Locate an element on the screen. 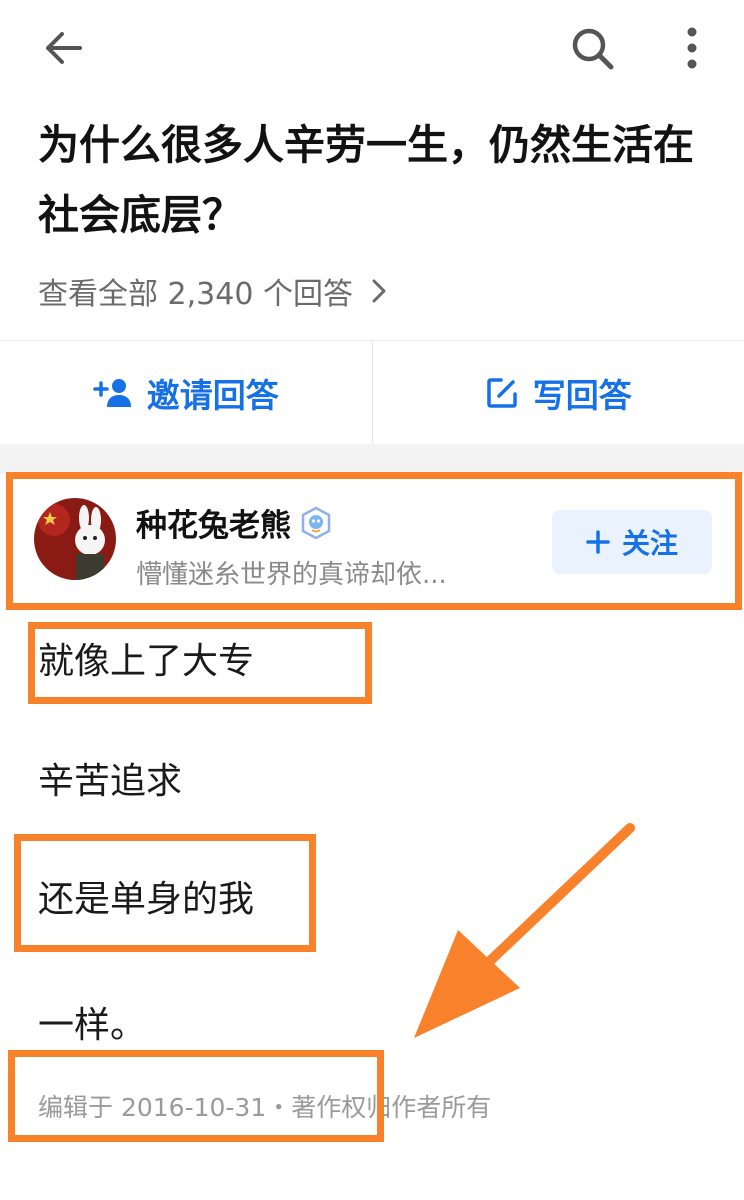  edit-icon is located at coordinates (502, 393).